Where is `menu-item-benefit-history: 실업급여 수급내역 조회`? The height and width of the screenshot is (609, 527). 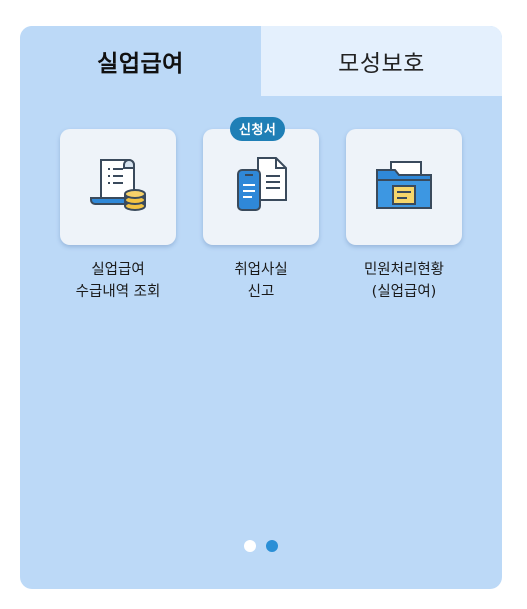 menu-item-benefit-history: 실업급여 수급내역 조회 is located at coordinates (118, 216).